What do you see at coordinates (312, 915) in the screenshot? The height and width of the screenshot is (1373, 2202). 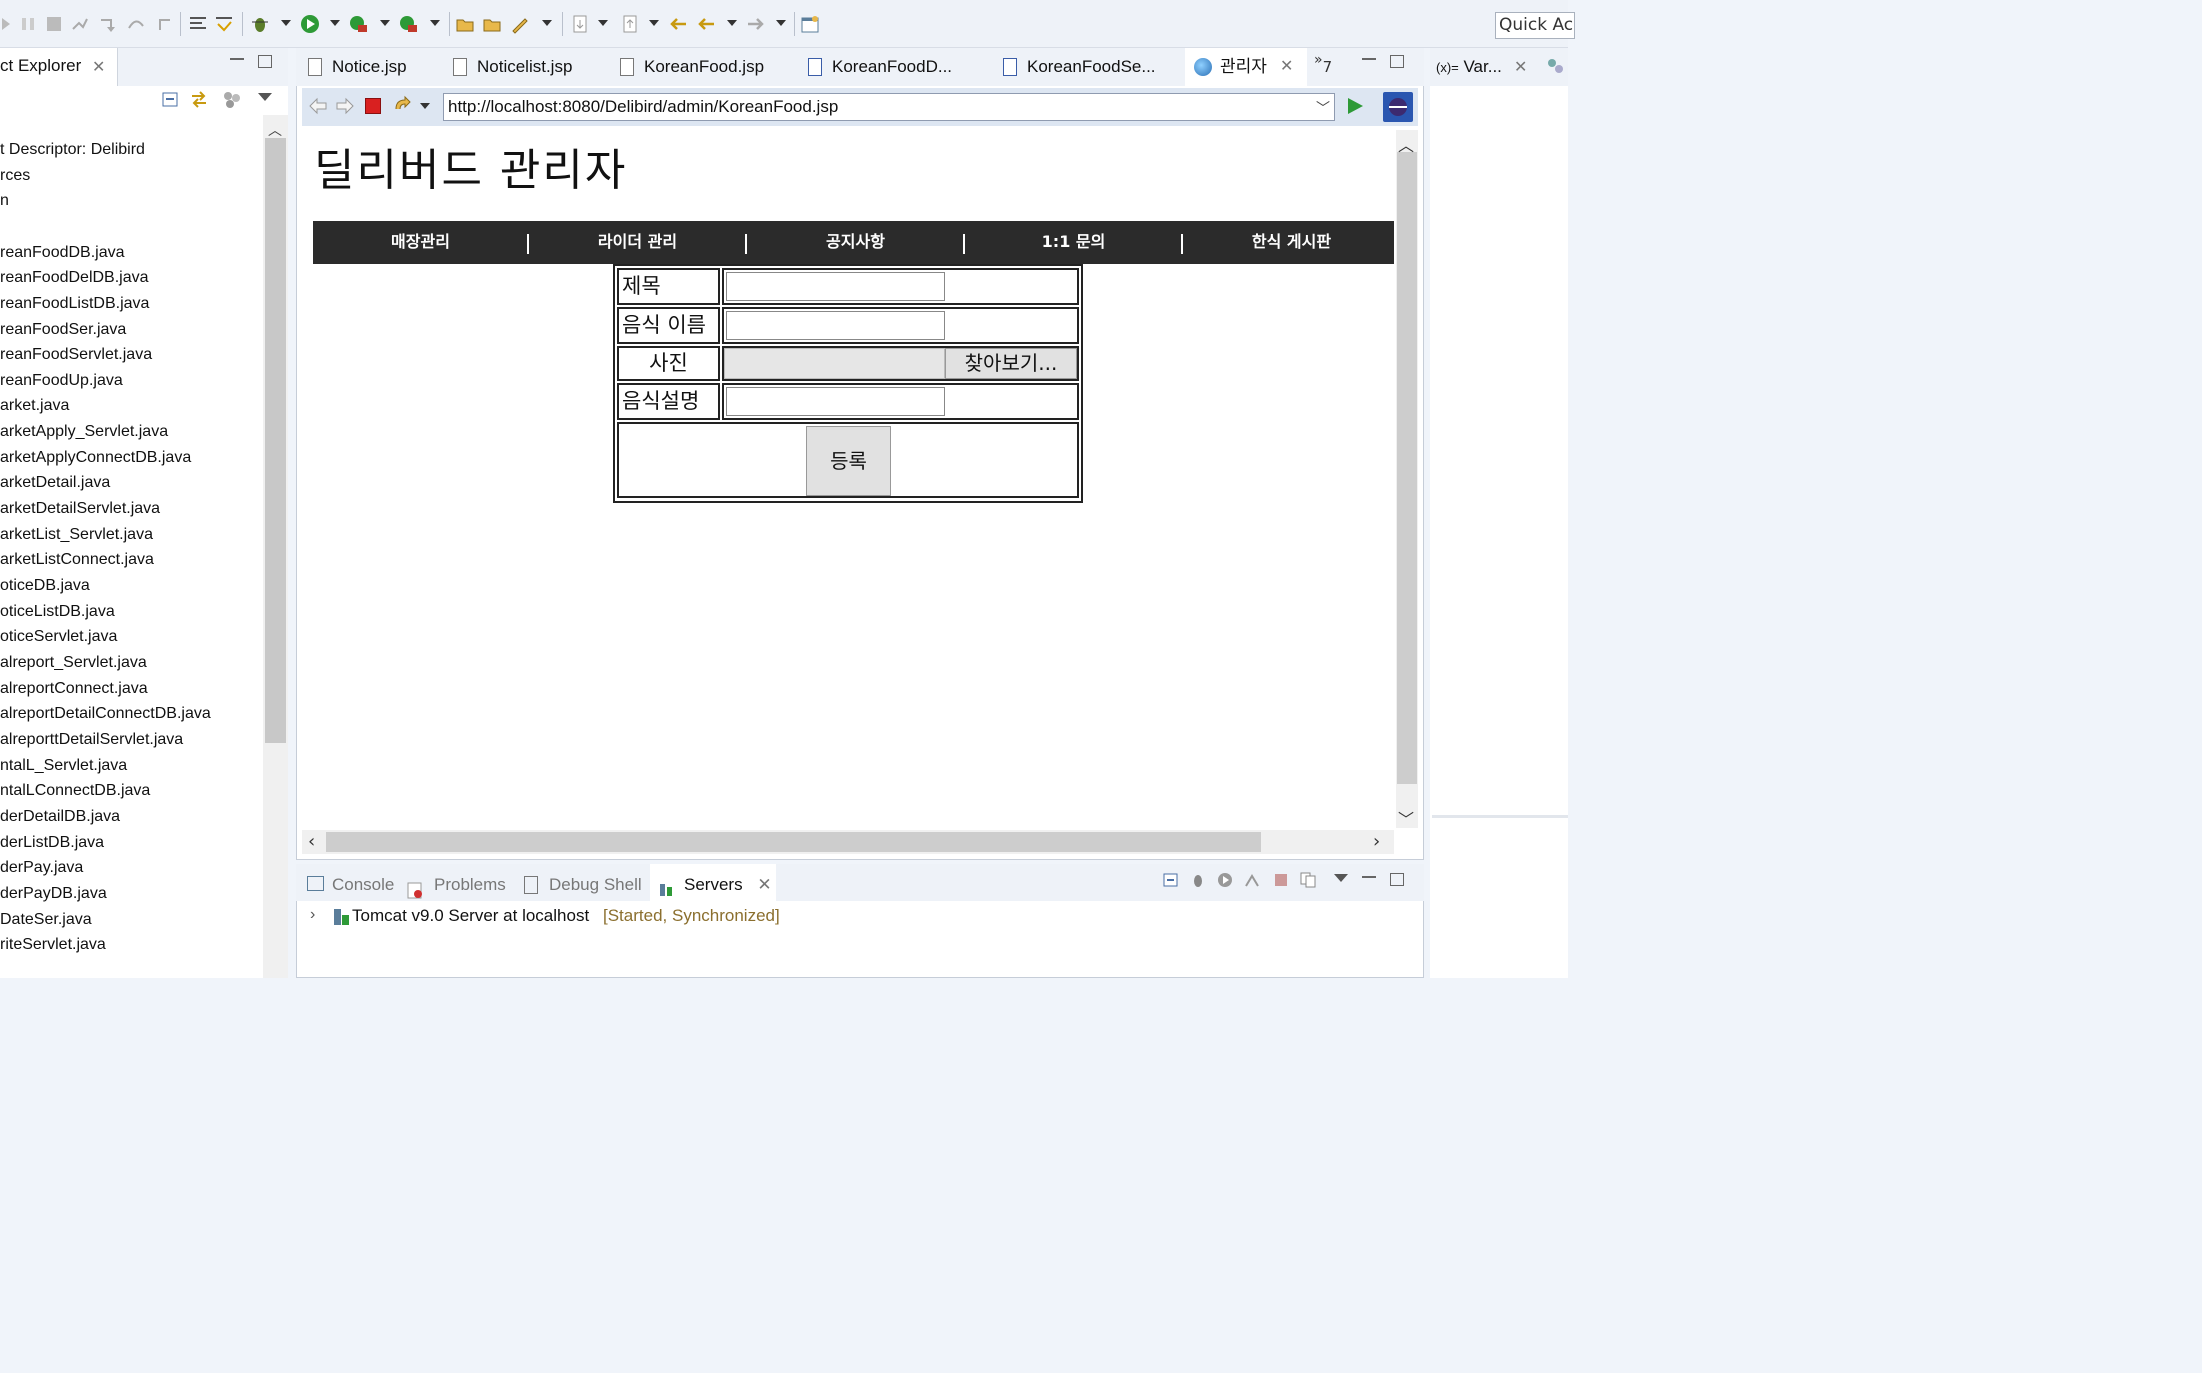 I see `chevron-right-icon: ›` at bounding box center [312, 915].